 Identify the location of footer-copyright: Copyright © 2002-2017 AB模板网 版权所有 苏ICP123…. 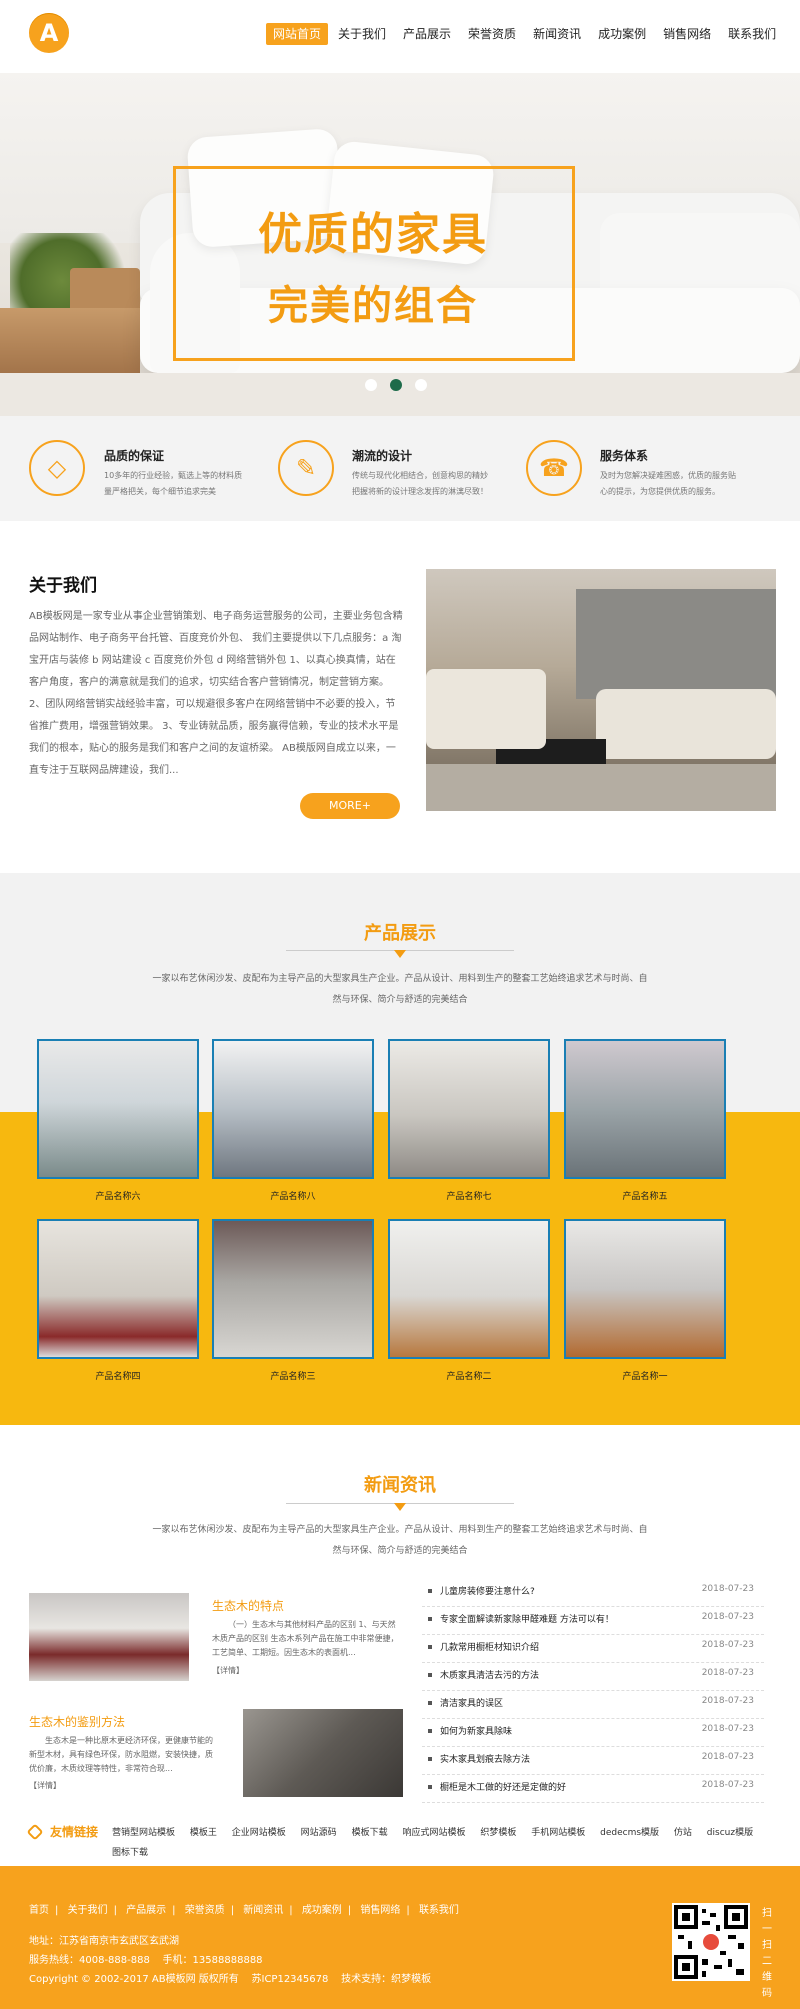
(230, 1979).